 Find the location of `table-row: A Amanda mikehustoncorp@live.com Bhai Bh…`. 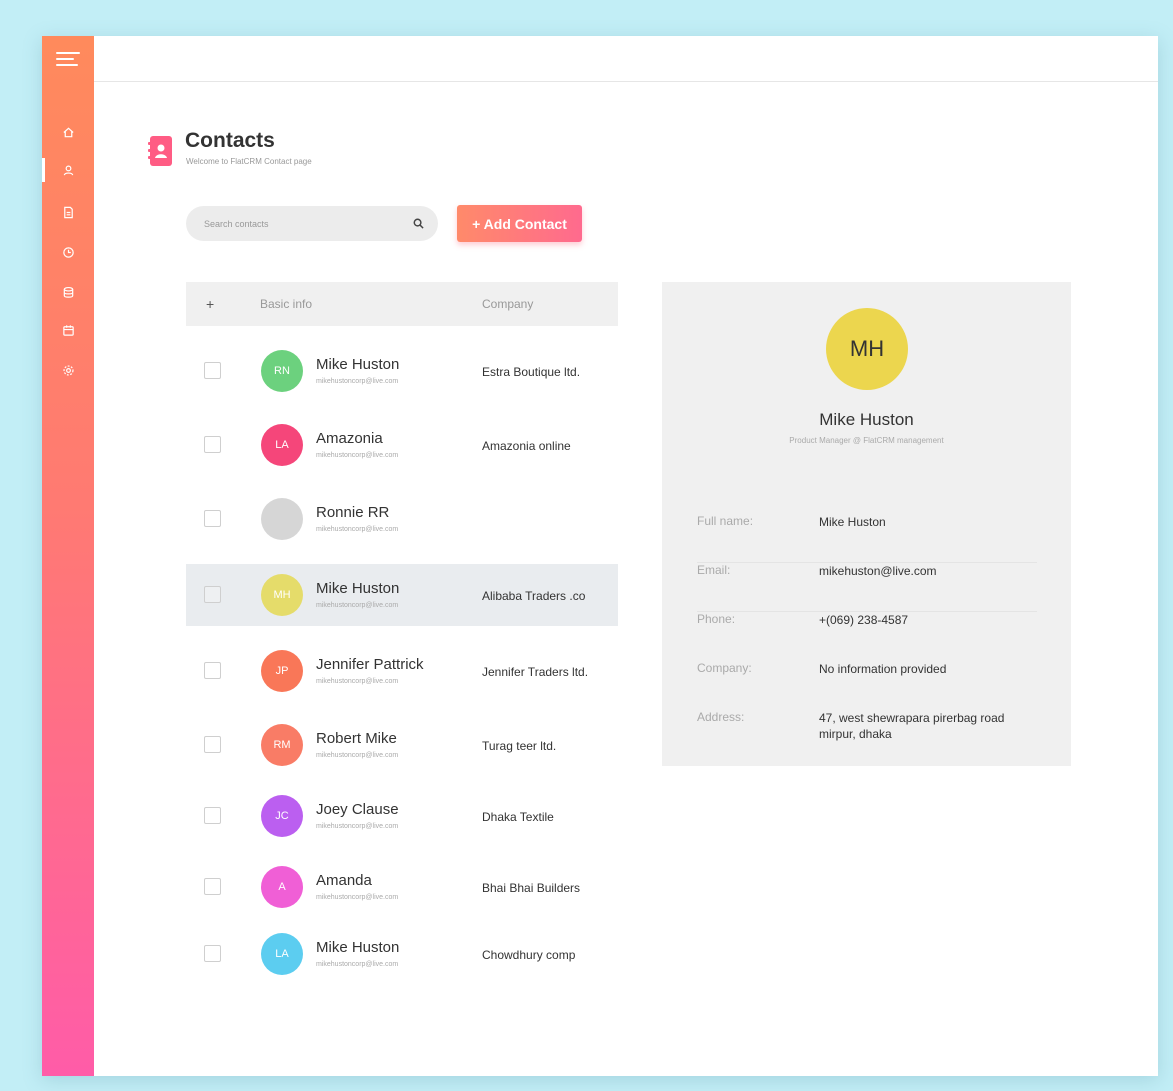

table-row: A Amanda mikehustoncorp@live.com Bhai Bh… is located at coordinates (402, 887).